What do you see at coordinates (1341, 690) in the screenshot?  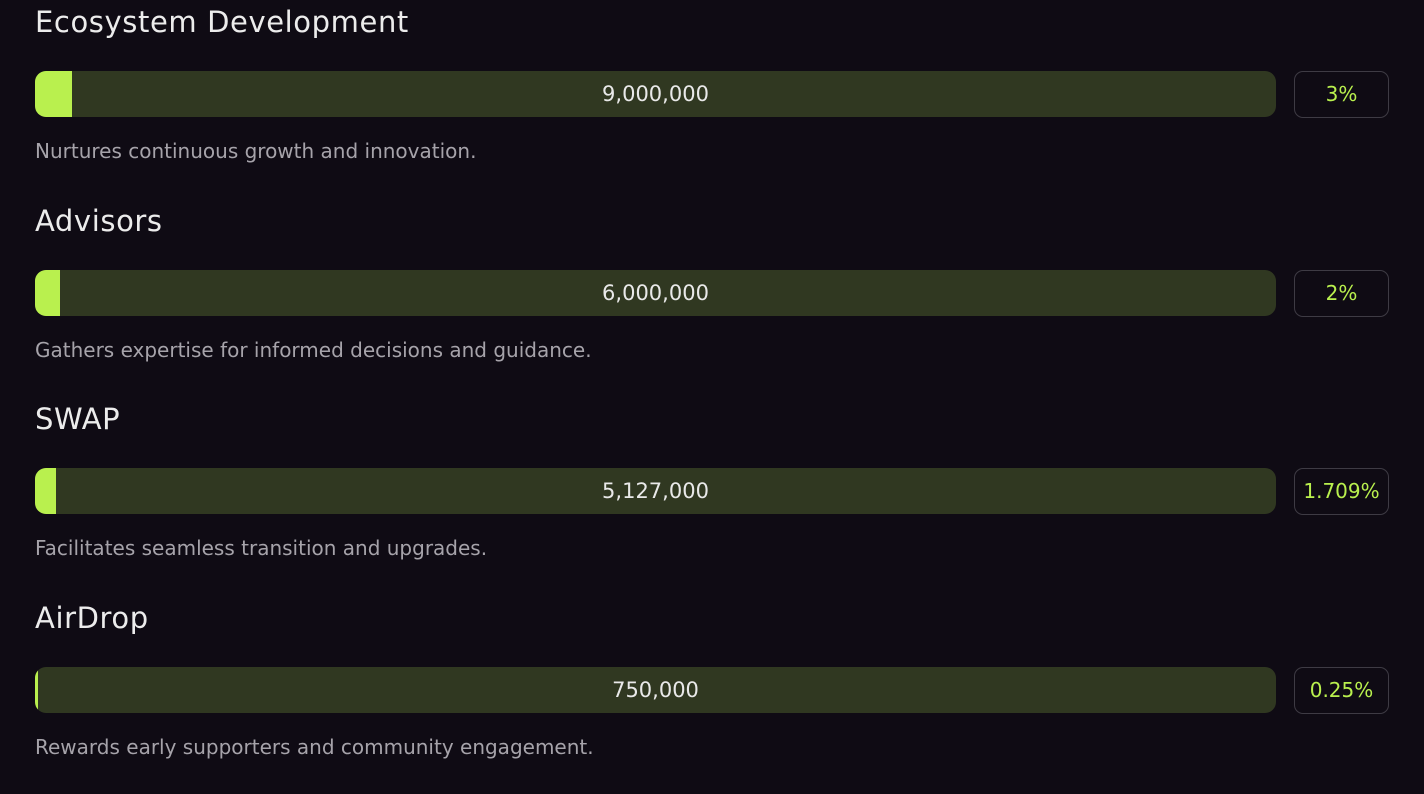 I see `allocation-percent-badge: 0.25%` at bounding box center [1341, 690].